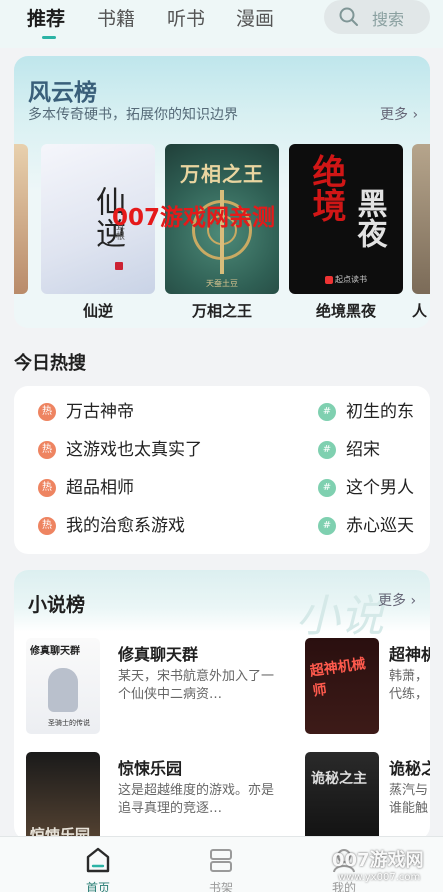 The width and height of the screenshot is (443, 892). I want to click on novel-more-link: 更多 ›, so click(397, 600).